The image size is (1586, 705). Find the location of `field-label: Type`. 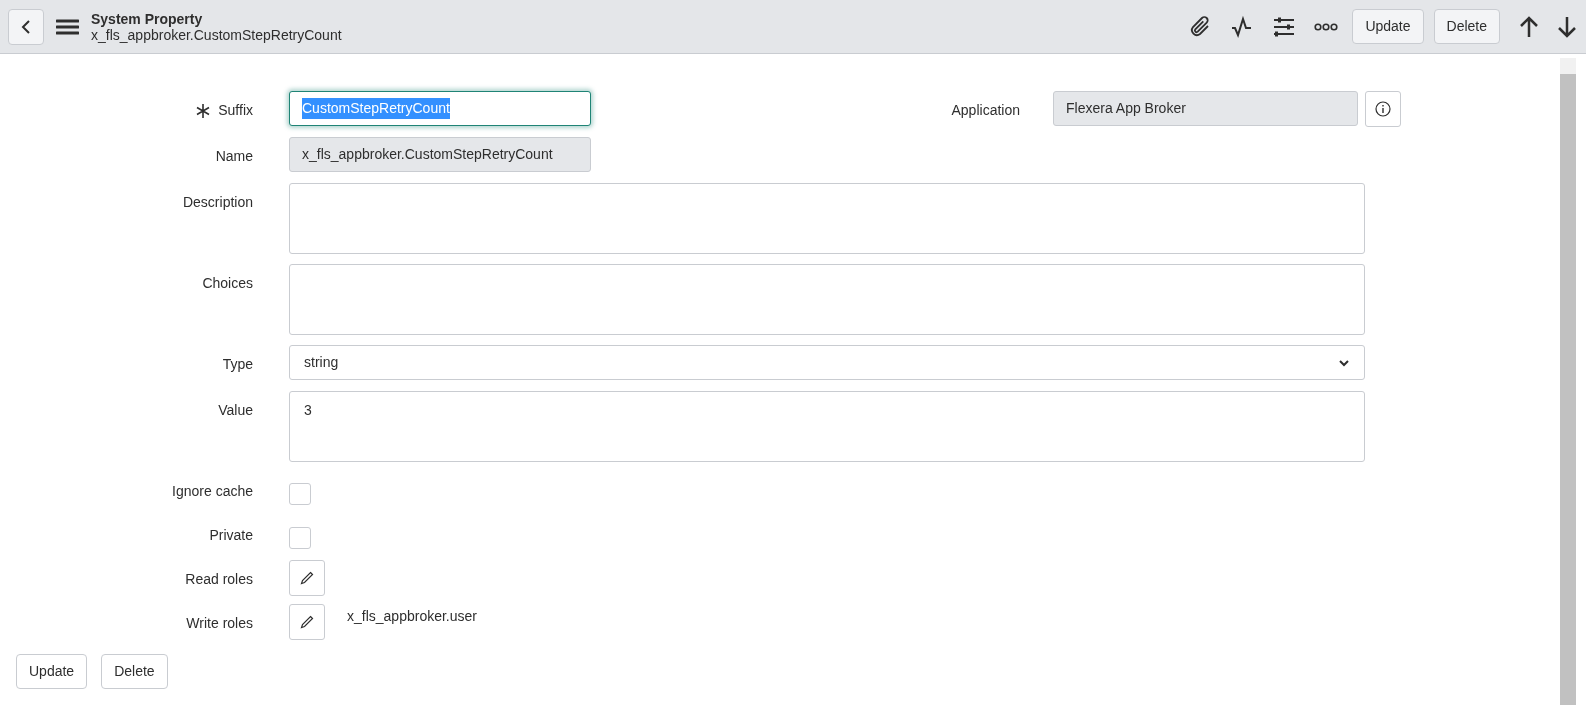

field-label: Type is located at coordinates (237, 364).